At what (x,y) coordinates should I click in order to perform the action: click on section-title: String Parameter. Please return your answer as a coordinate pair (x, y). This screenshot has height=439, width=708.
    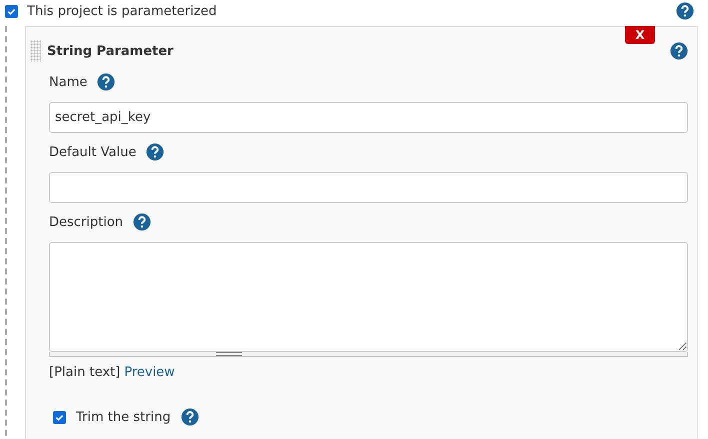
    Looking at the image, I should click on (110, 51).